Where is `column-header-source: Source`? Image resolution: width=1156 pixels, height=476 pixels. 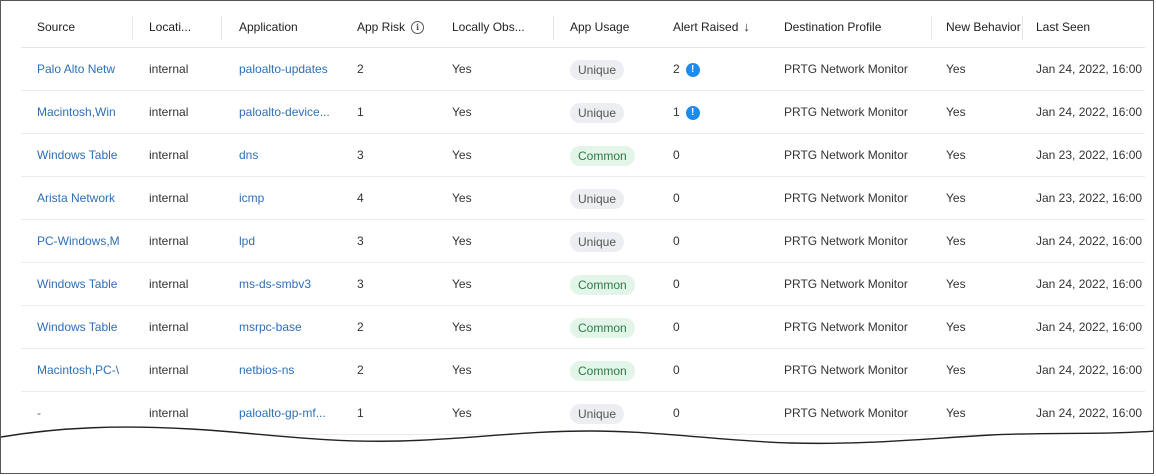 column-header-source: Source is located at coordinates (82, 27).